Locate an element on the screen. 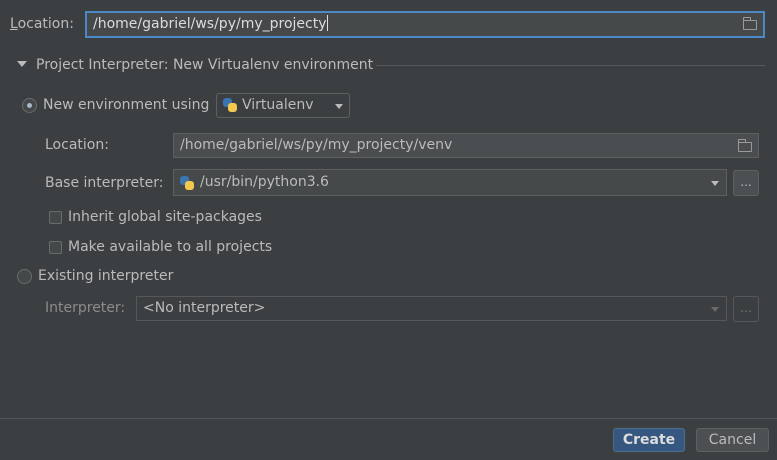 The image size is (777, 460). interpreter-label: Interpreter: is located at coordinates (85, 308).